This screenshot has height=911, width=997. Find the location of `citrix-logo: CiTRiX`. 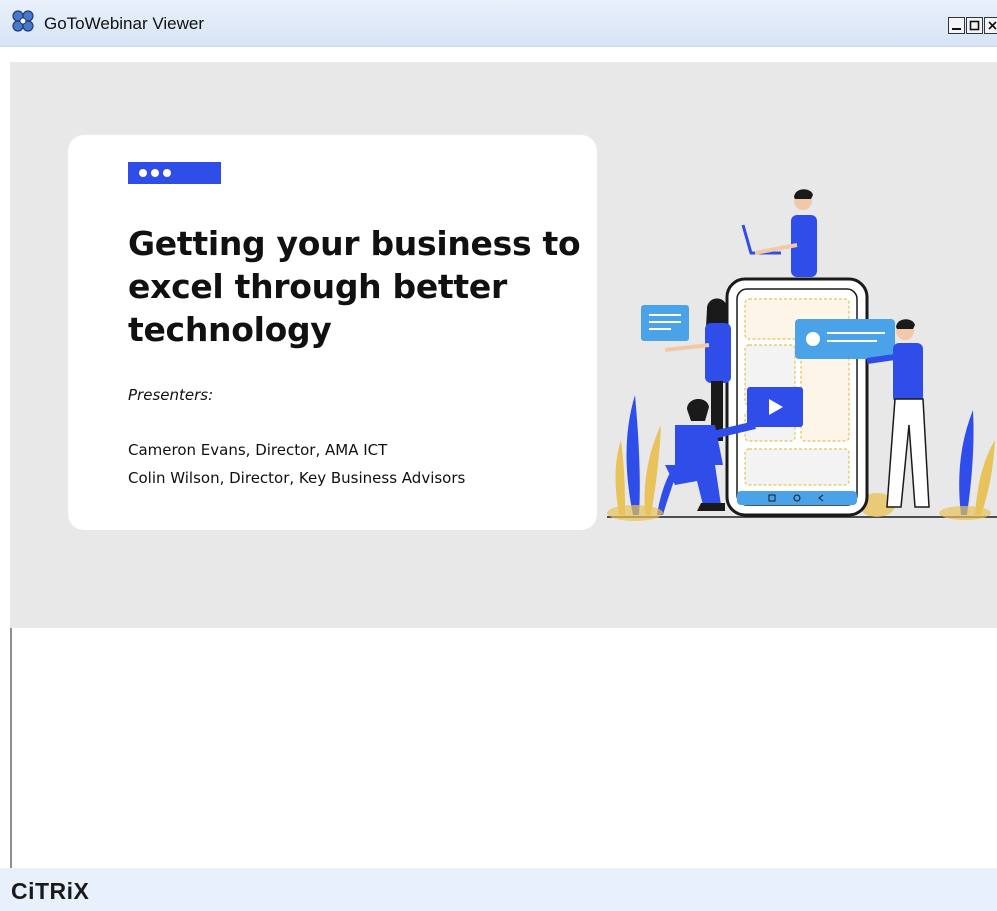

citrix-logo: CiTRiX is located at coordinates (50, 891).